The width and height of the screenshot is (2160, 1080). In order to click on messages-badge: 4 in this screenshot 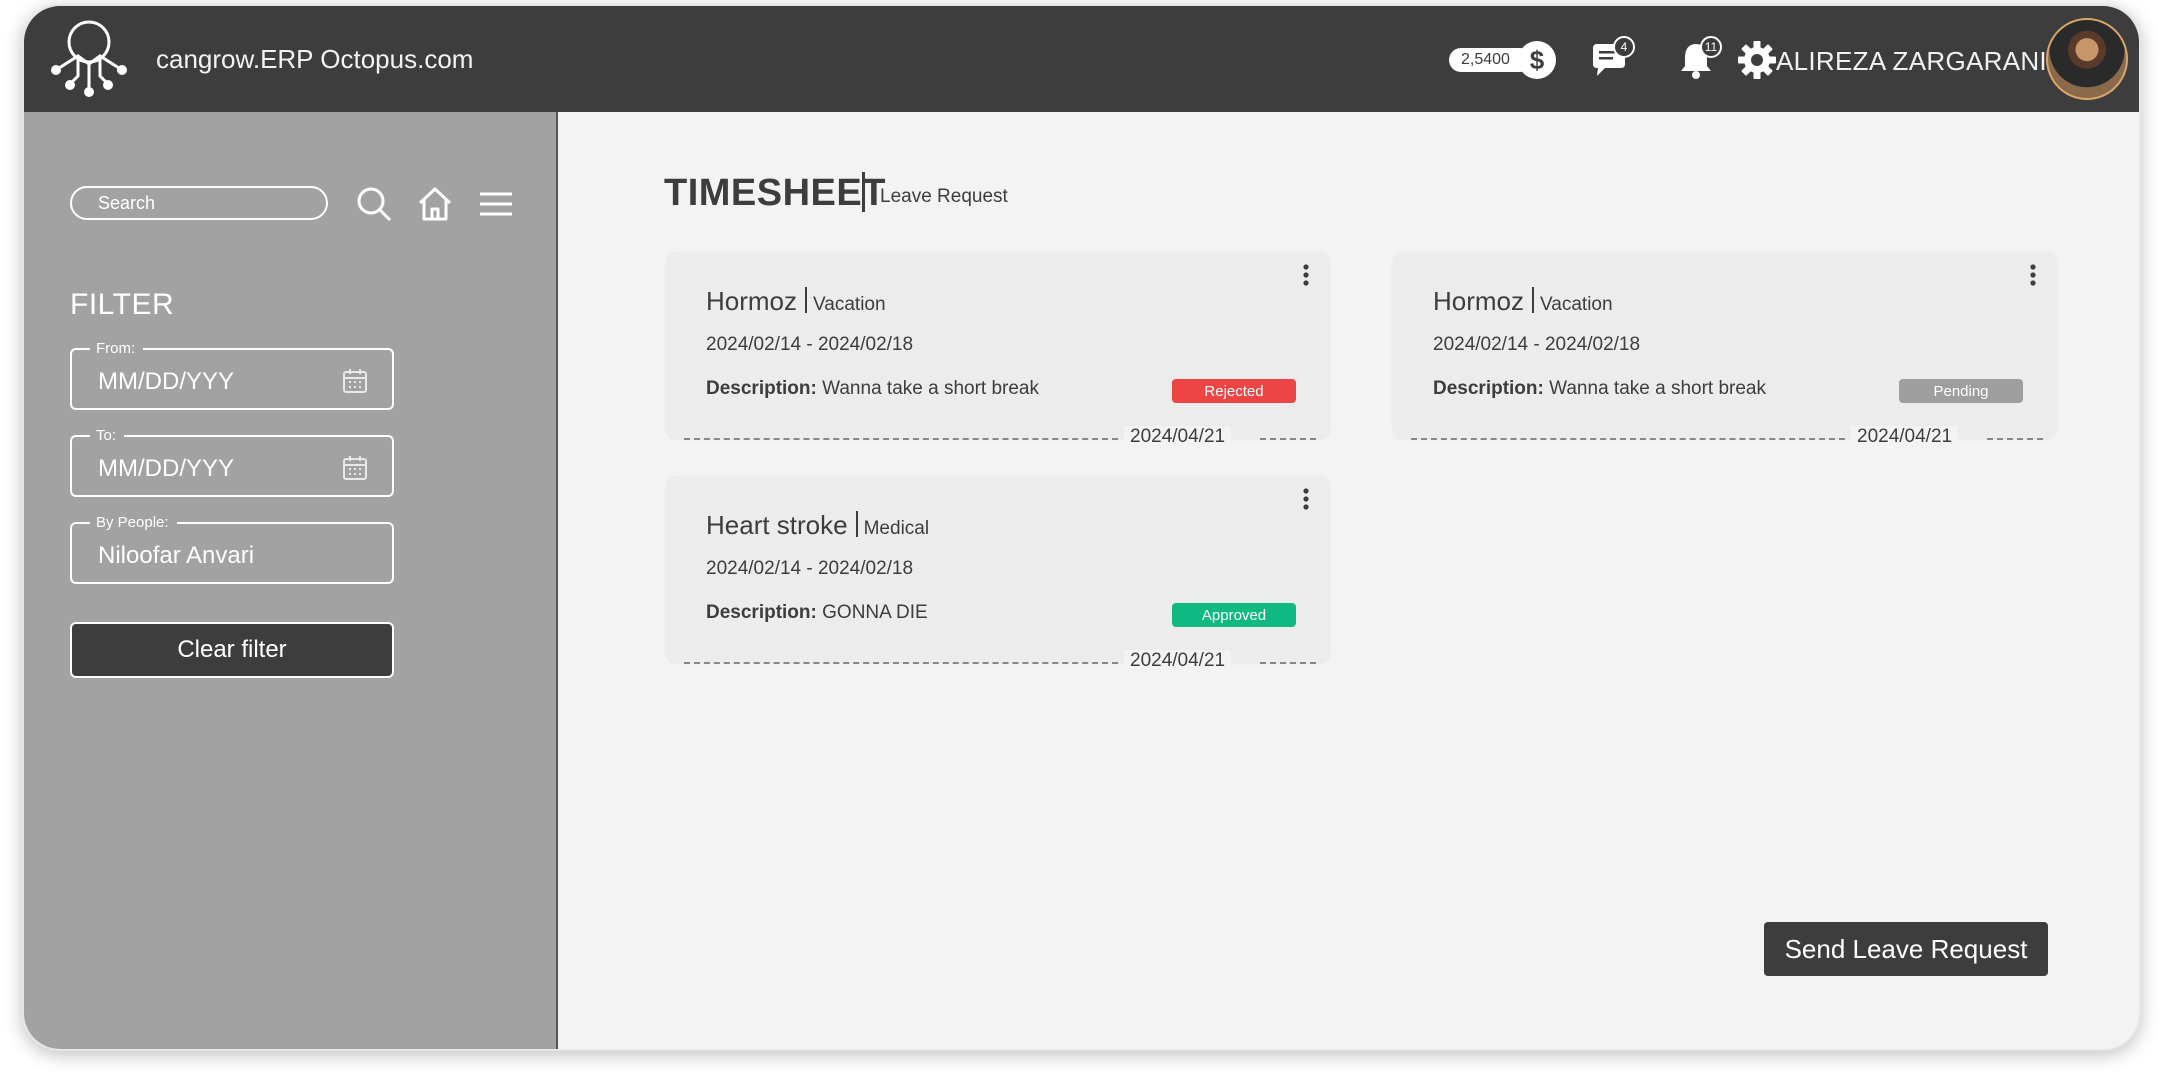, I will do `click(1624, 47)`.